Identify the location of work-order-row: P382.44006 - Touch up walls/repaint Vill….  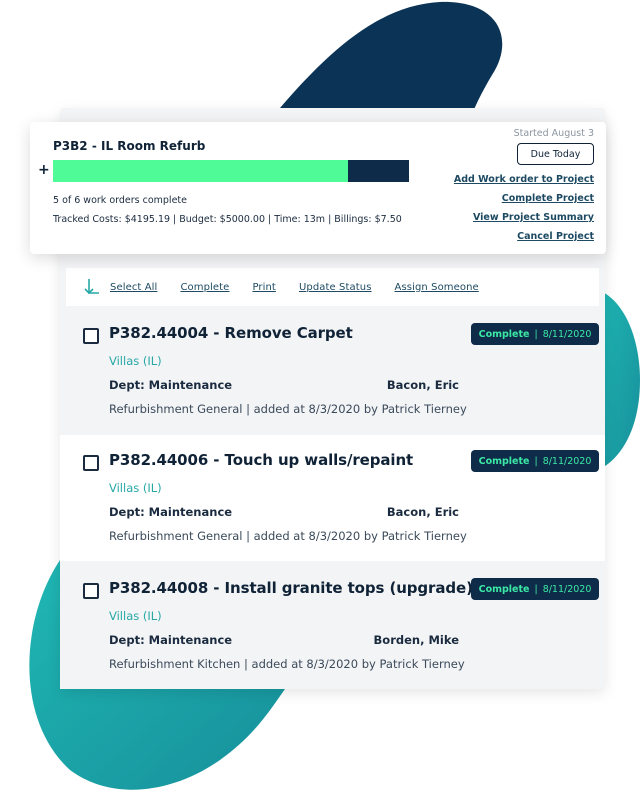
(332, 498).